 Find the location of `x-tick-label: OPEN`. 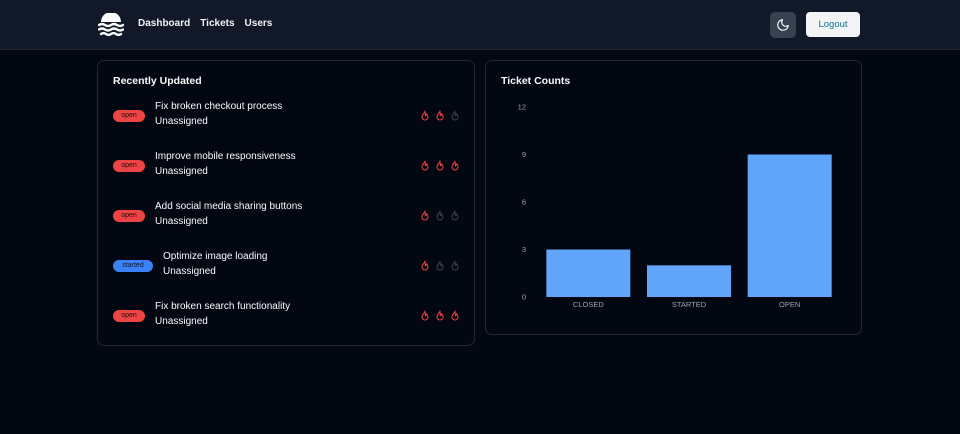

x-tick-label: OPEN is located at coordinates (789, 304).